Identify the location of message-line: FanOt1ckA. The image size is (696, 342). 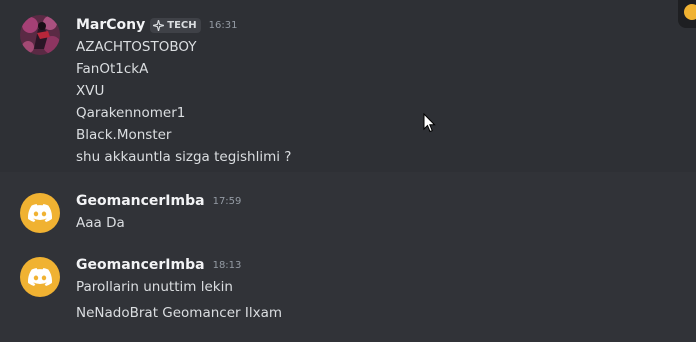
(112, 69).